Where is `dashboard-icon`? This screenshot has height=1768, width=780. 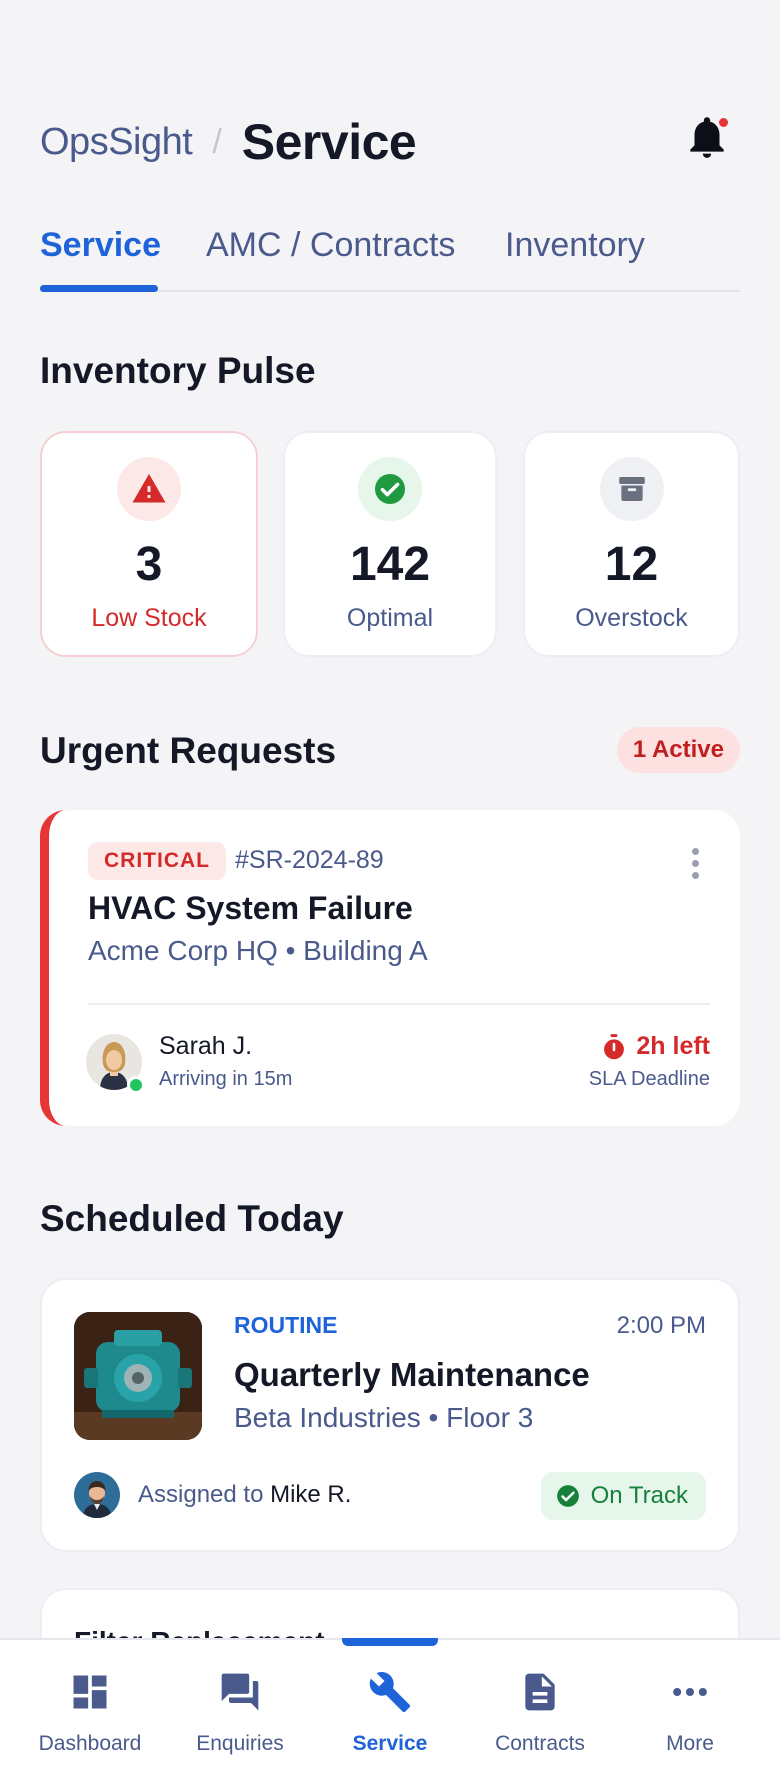 dashboard-icon is located at coordinates (90, 1692).